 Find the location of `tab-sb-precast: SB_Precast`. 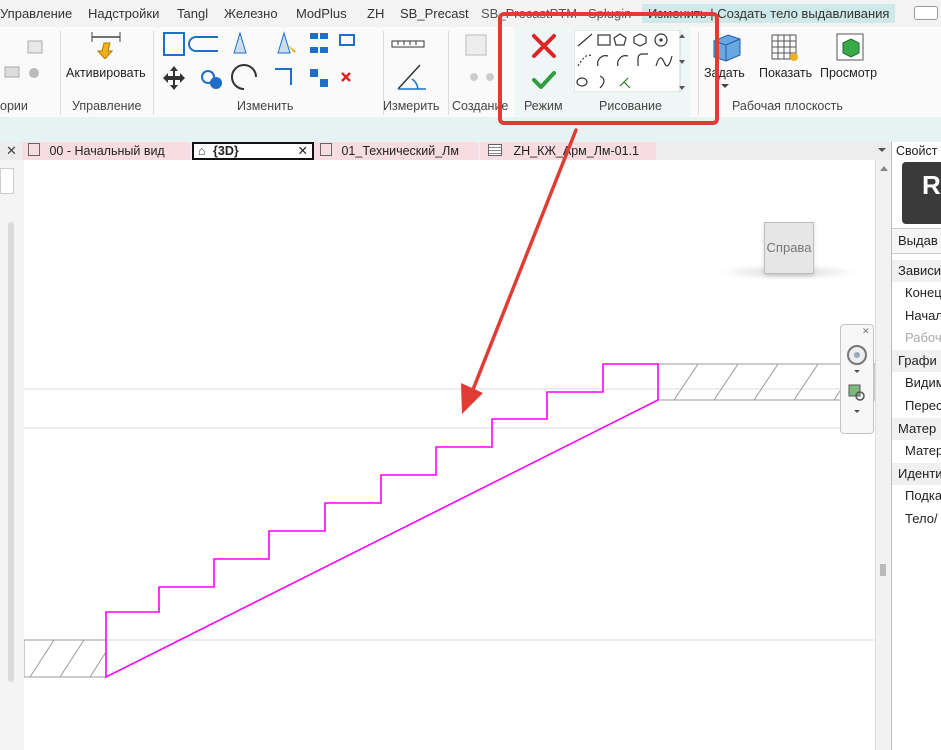

tab-sb-precast: SB_Precast is located at coordinates (434, 13).